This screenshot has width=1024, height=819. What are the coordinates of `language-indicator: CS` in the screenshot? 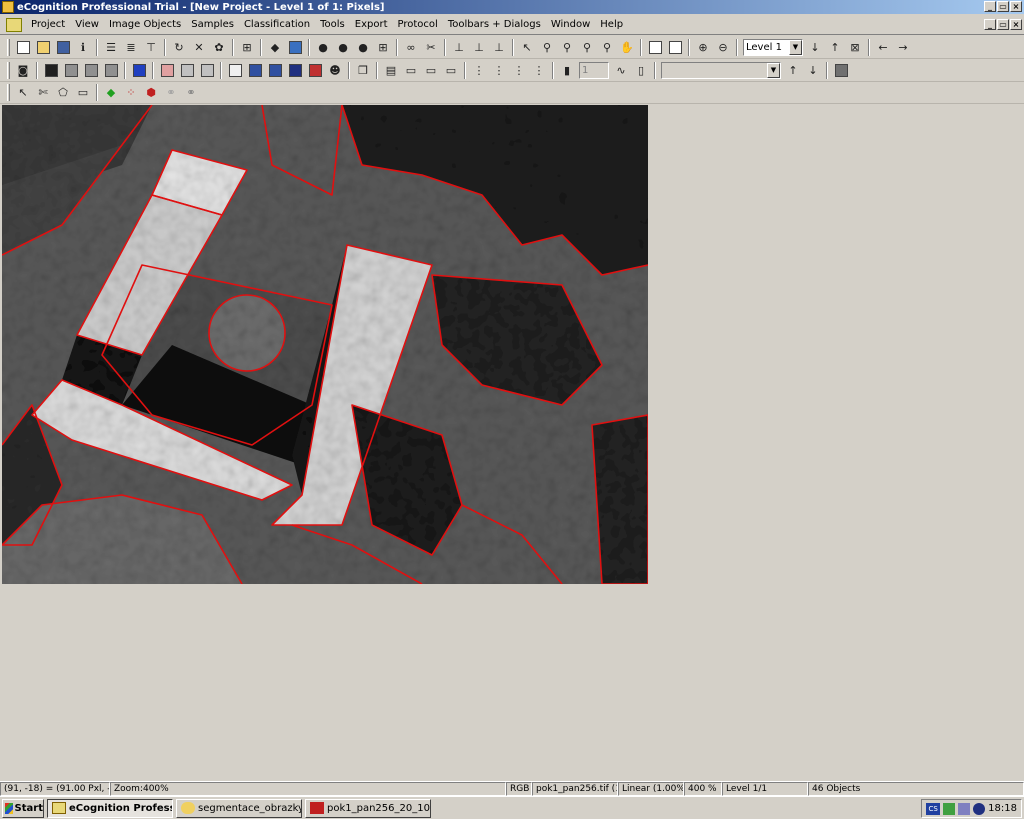 It's located at (933, 808).